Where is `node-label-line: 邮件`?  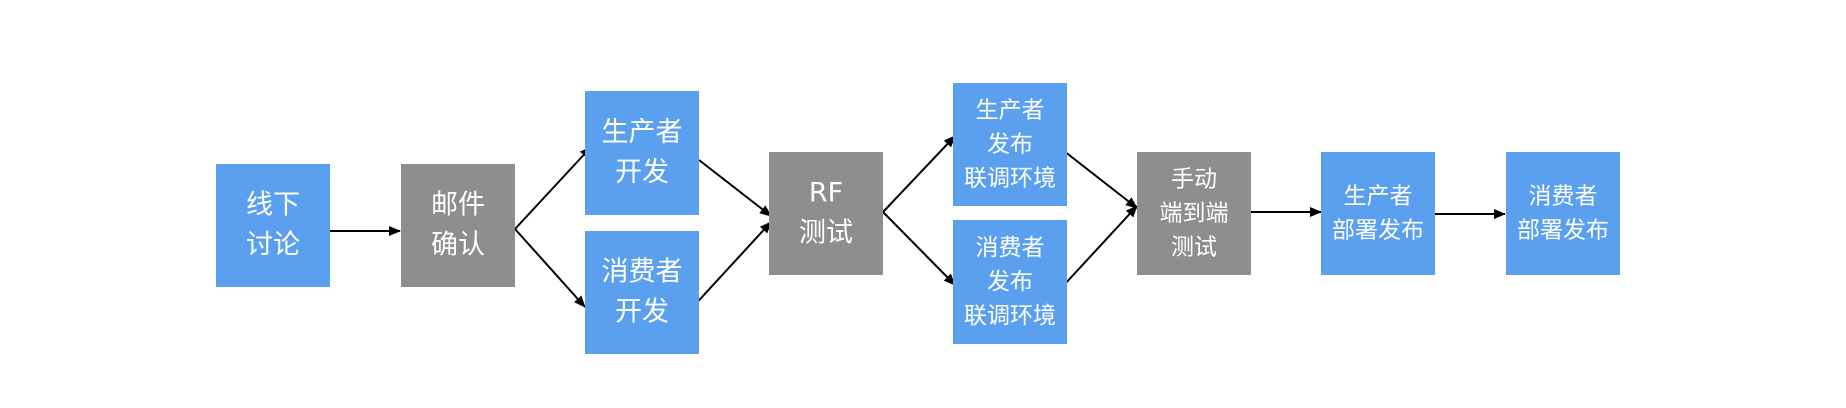 node-label-line: 邮件 is located at coordinates (458, 204).